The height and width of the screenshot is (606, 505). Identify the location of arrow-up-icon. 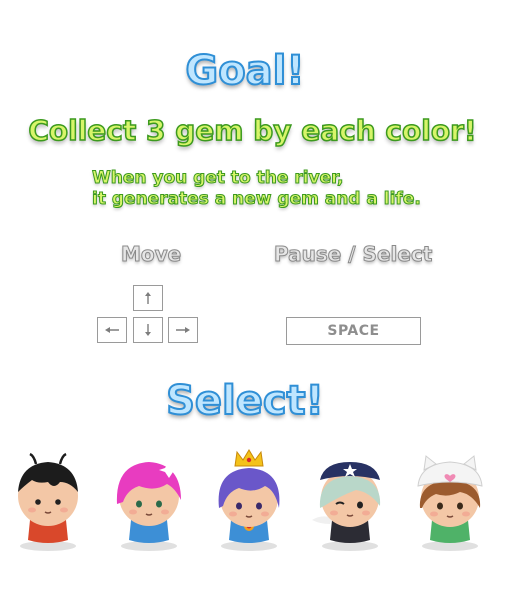
(148, 298).